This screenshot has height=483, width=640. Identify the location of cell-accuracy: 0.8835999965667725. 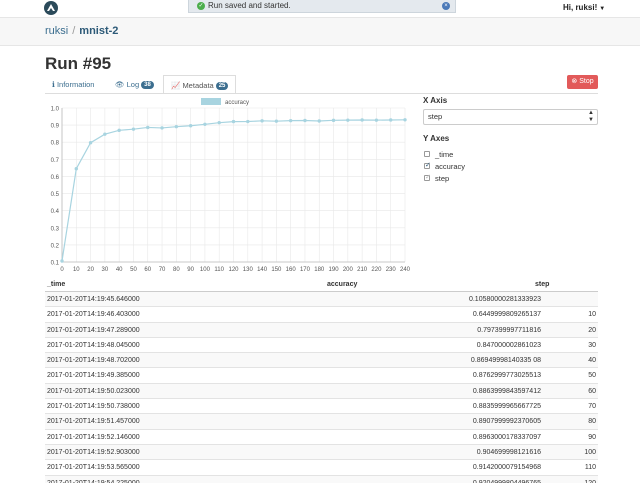
(506, 407).